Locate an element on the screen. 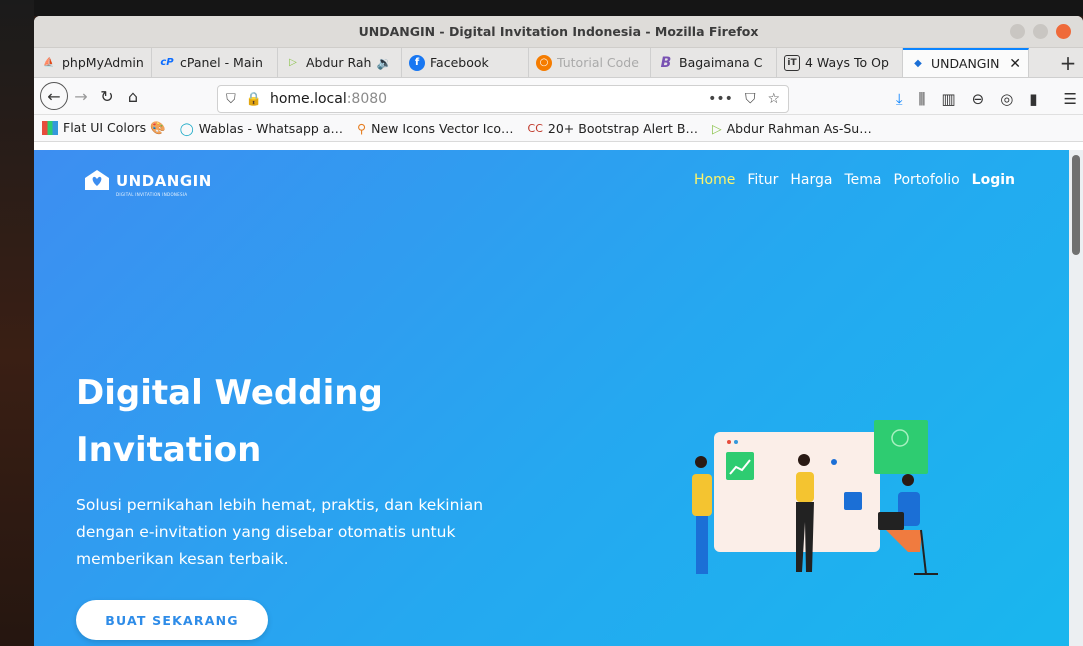  nav-portofolio: Portofolio is located at coordinates (927, 180).